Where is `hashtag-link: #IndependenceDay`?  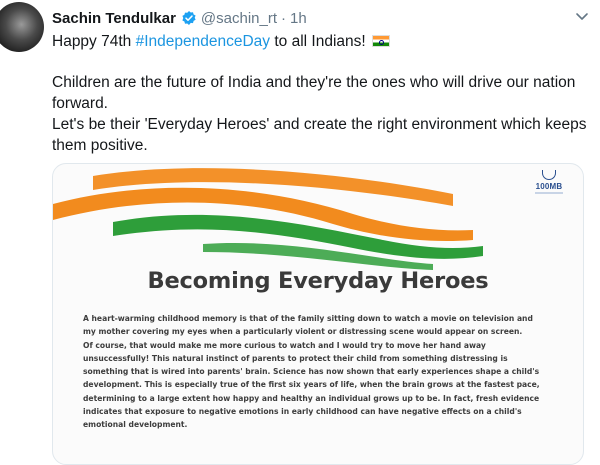 hashtag-link: #IndependenceDay is located at coordinates (203, 41).